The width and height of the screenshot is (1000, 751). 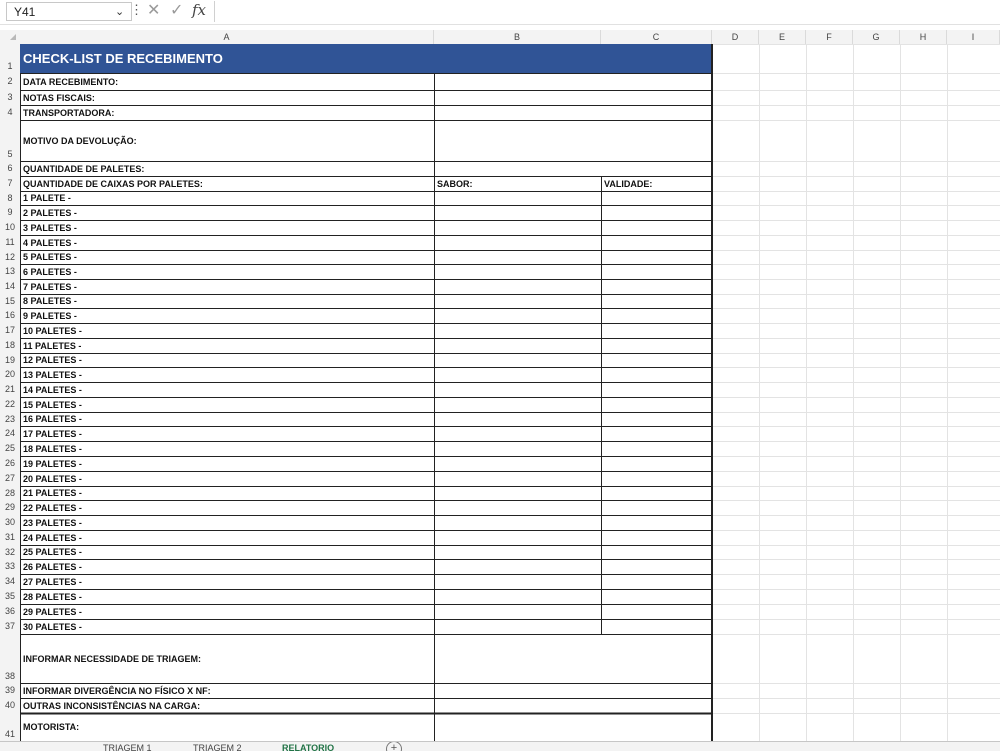 I want to click on cell-a: DATA RECEBIMENTO:, so click(x=70, y=82).